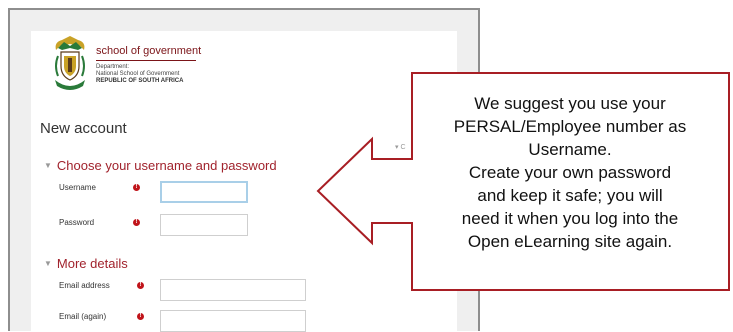  Describe the element at coordinates (570, 195) in the screenshot. I see `callout-line: and keep it safe; you will` at that location.